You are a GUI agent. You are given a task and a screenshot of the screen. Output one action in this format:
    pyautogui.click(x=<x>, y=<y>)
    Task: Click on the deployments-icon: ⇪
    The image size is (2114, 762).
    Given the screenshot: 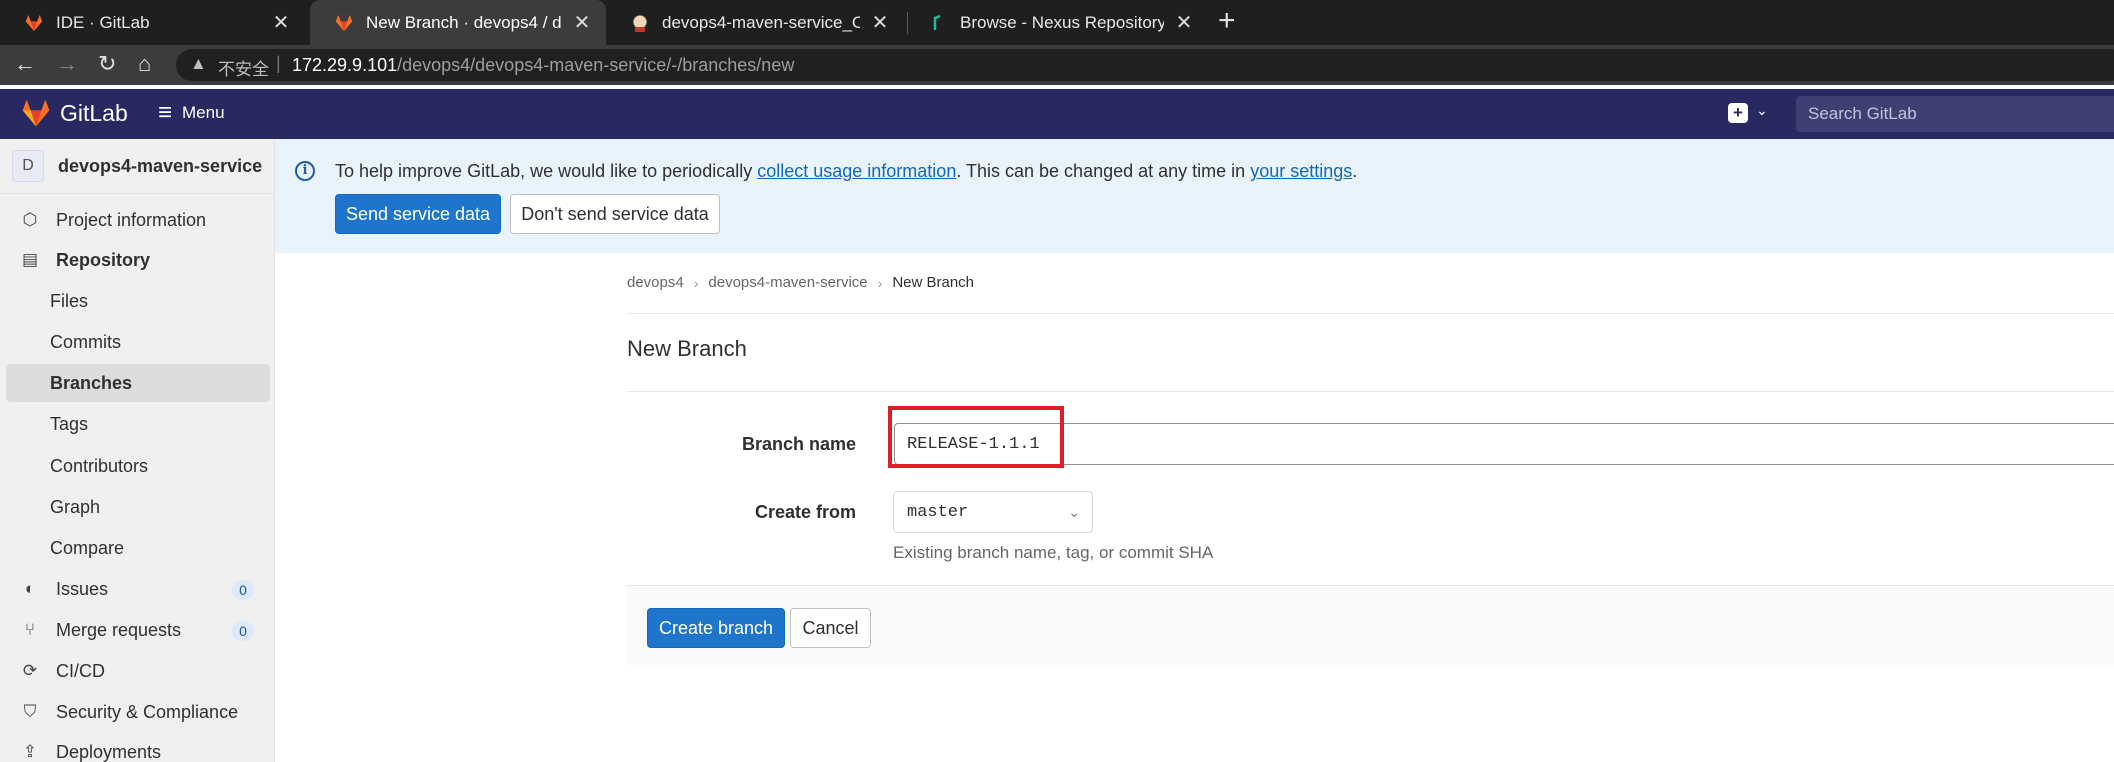 What is the action you would take?
    pyautogui.click(x=30, y=751)
    